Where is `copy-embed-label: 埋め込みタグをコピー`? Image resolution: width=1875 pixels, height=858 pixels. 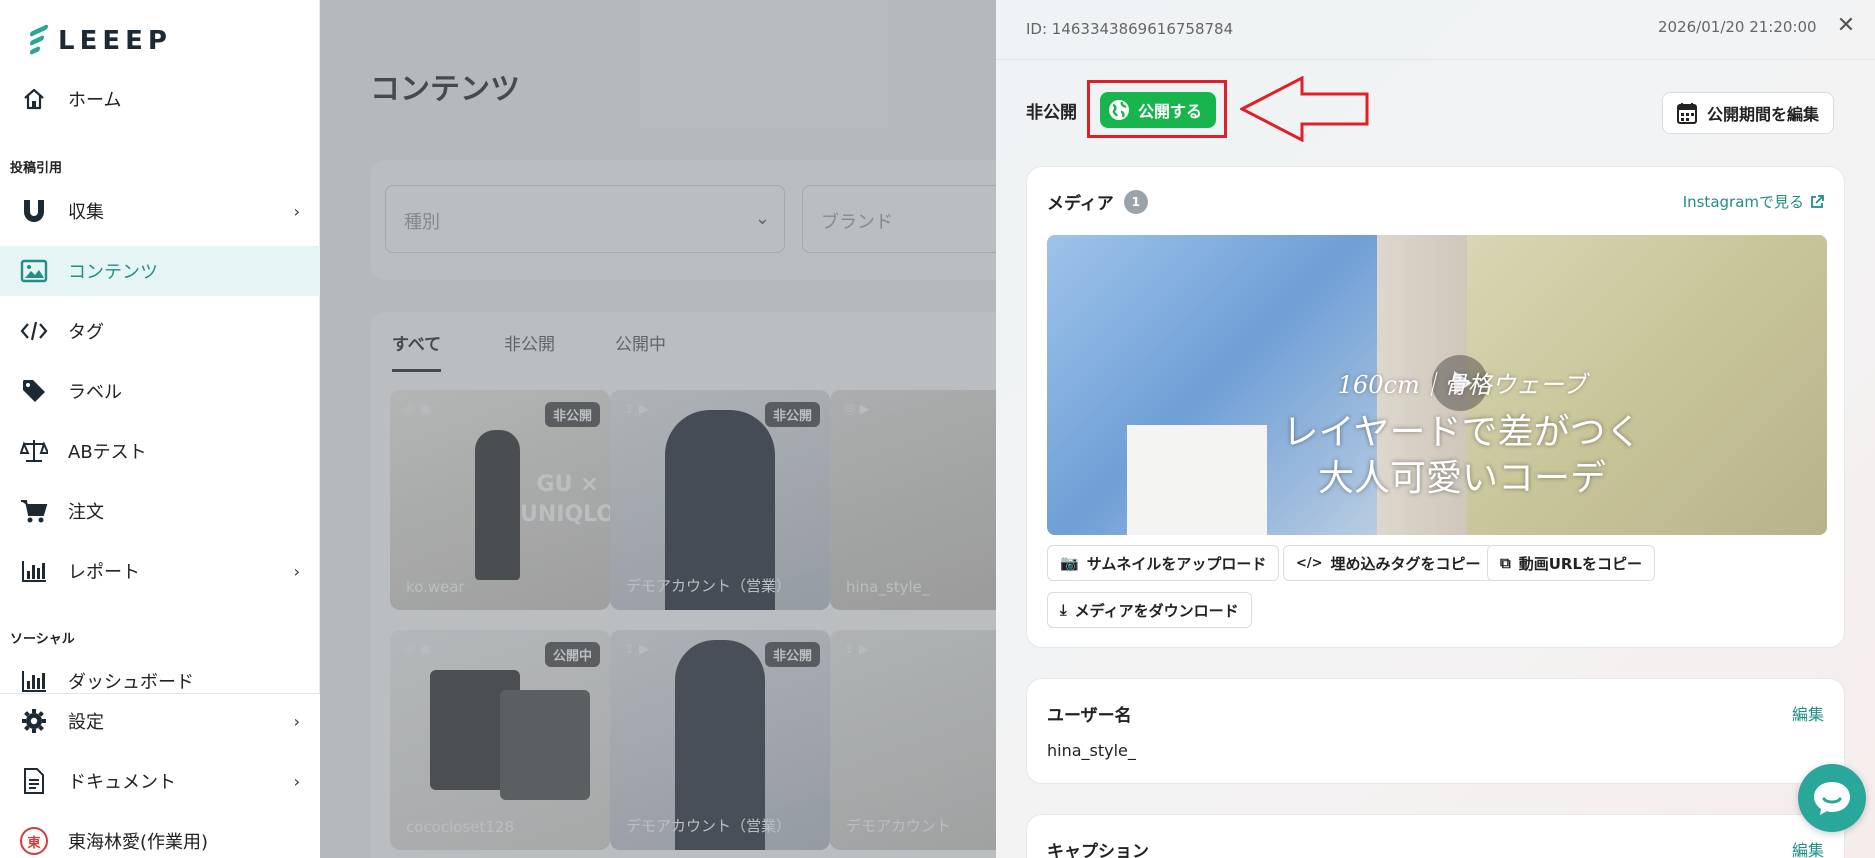
copy-embed-label: 埋め込みタグをコピー is located at coordinates (1405, 563).